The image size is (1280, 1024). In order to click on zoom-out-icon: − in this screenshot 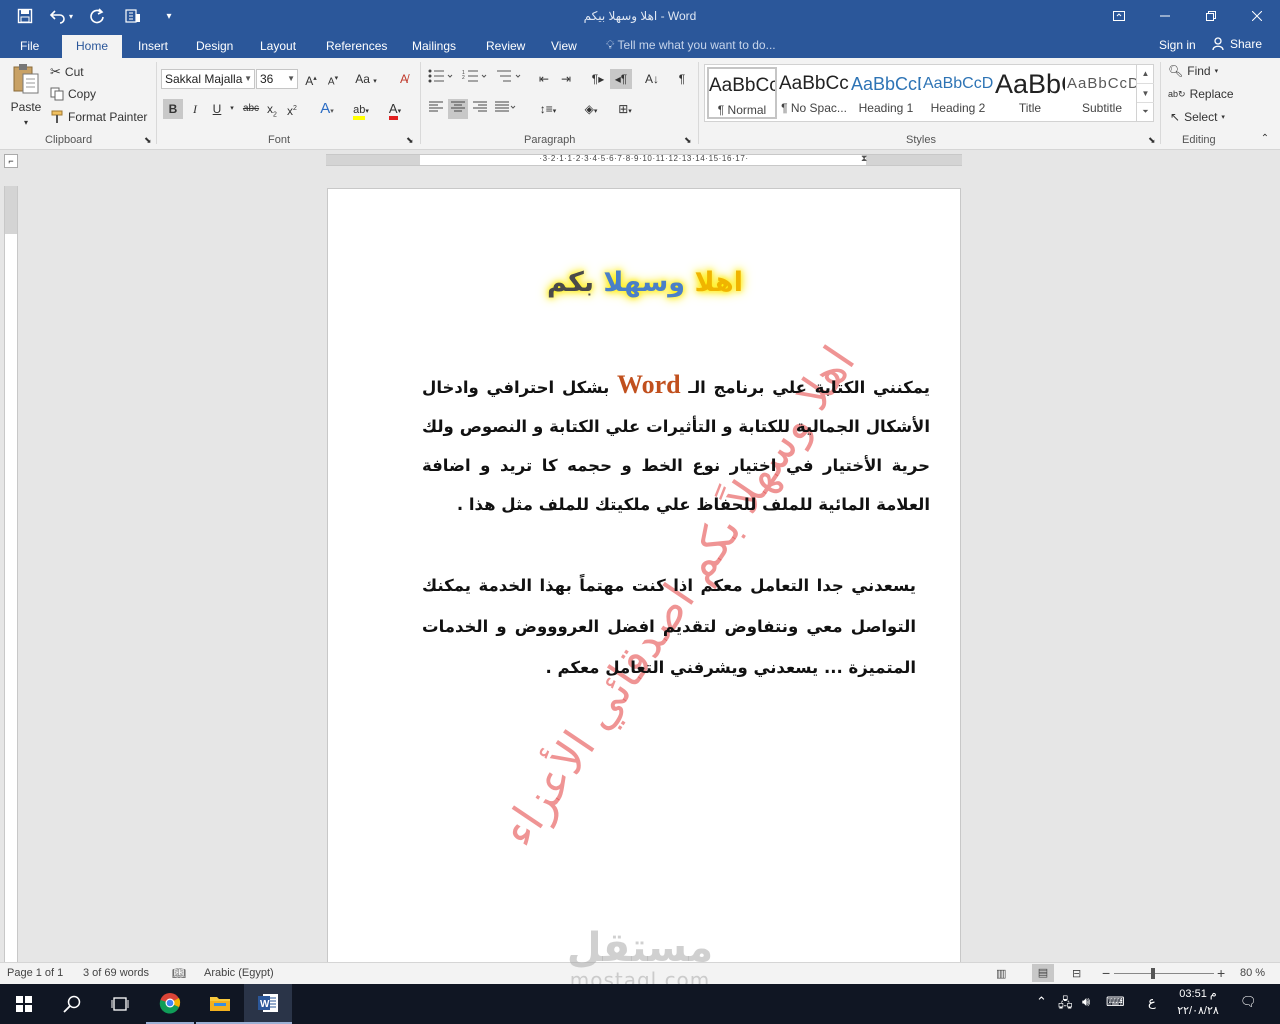, I will do `click(1106, 973)`.